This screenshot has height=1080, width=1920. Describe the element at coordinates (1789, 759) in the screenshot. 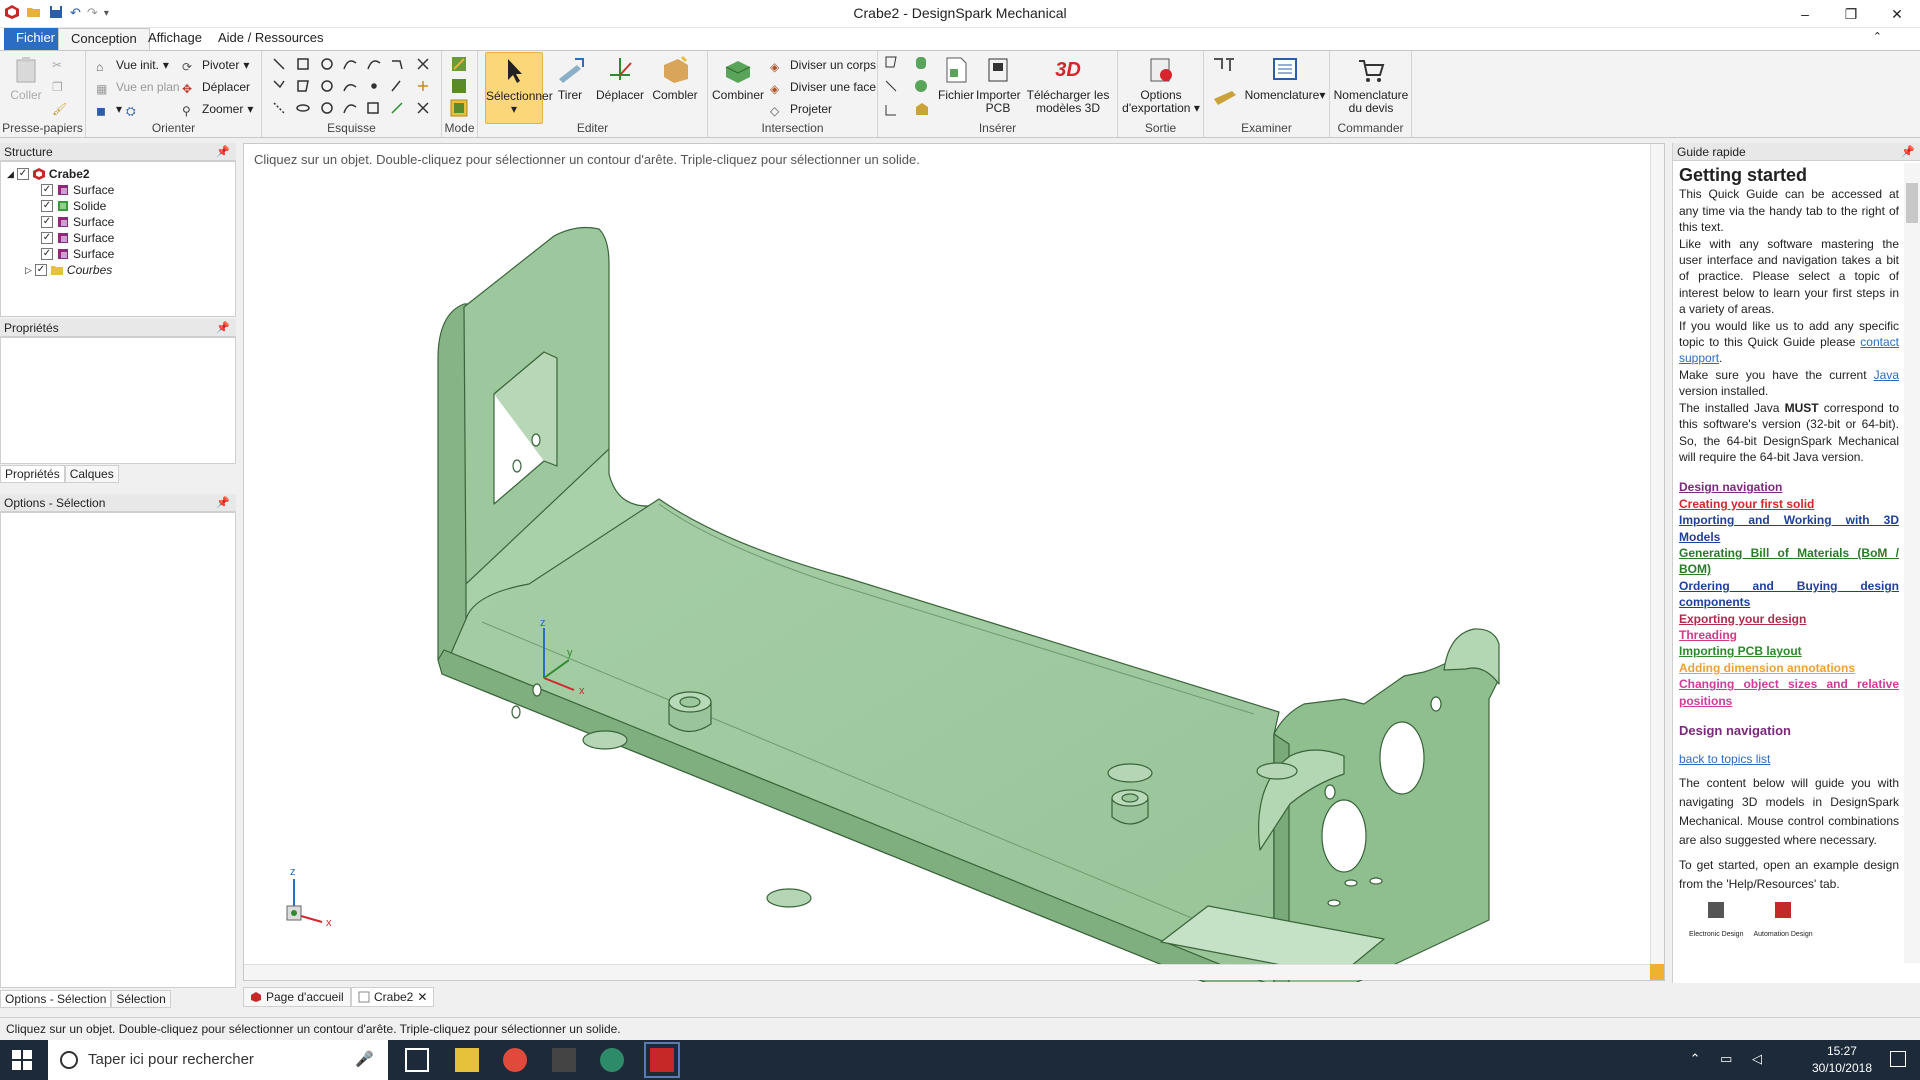

I see `back-to-topics-link: back to topics list` at that location.